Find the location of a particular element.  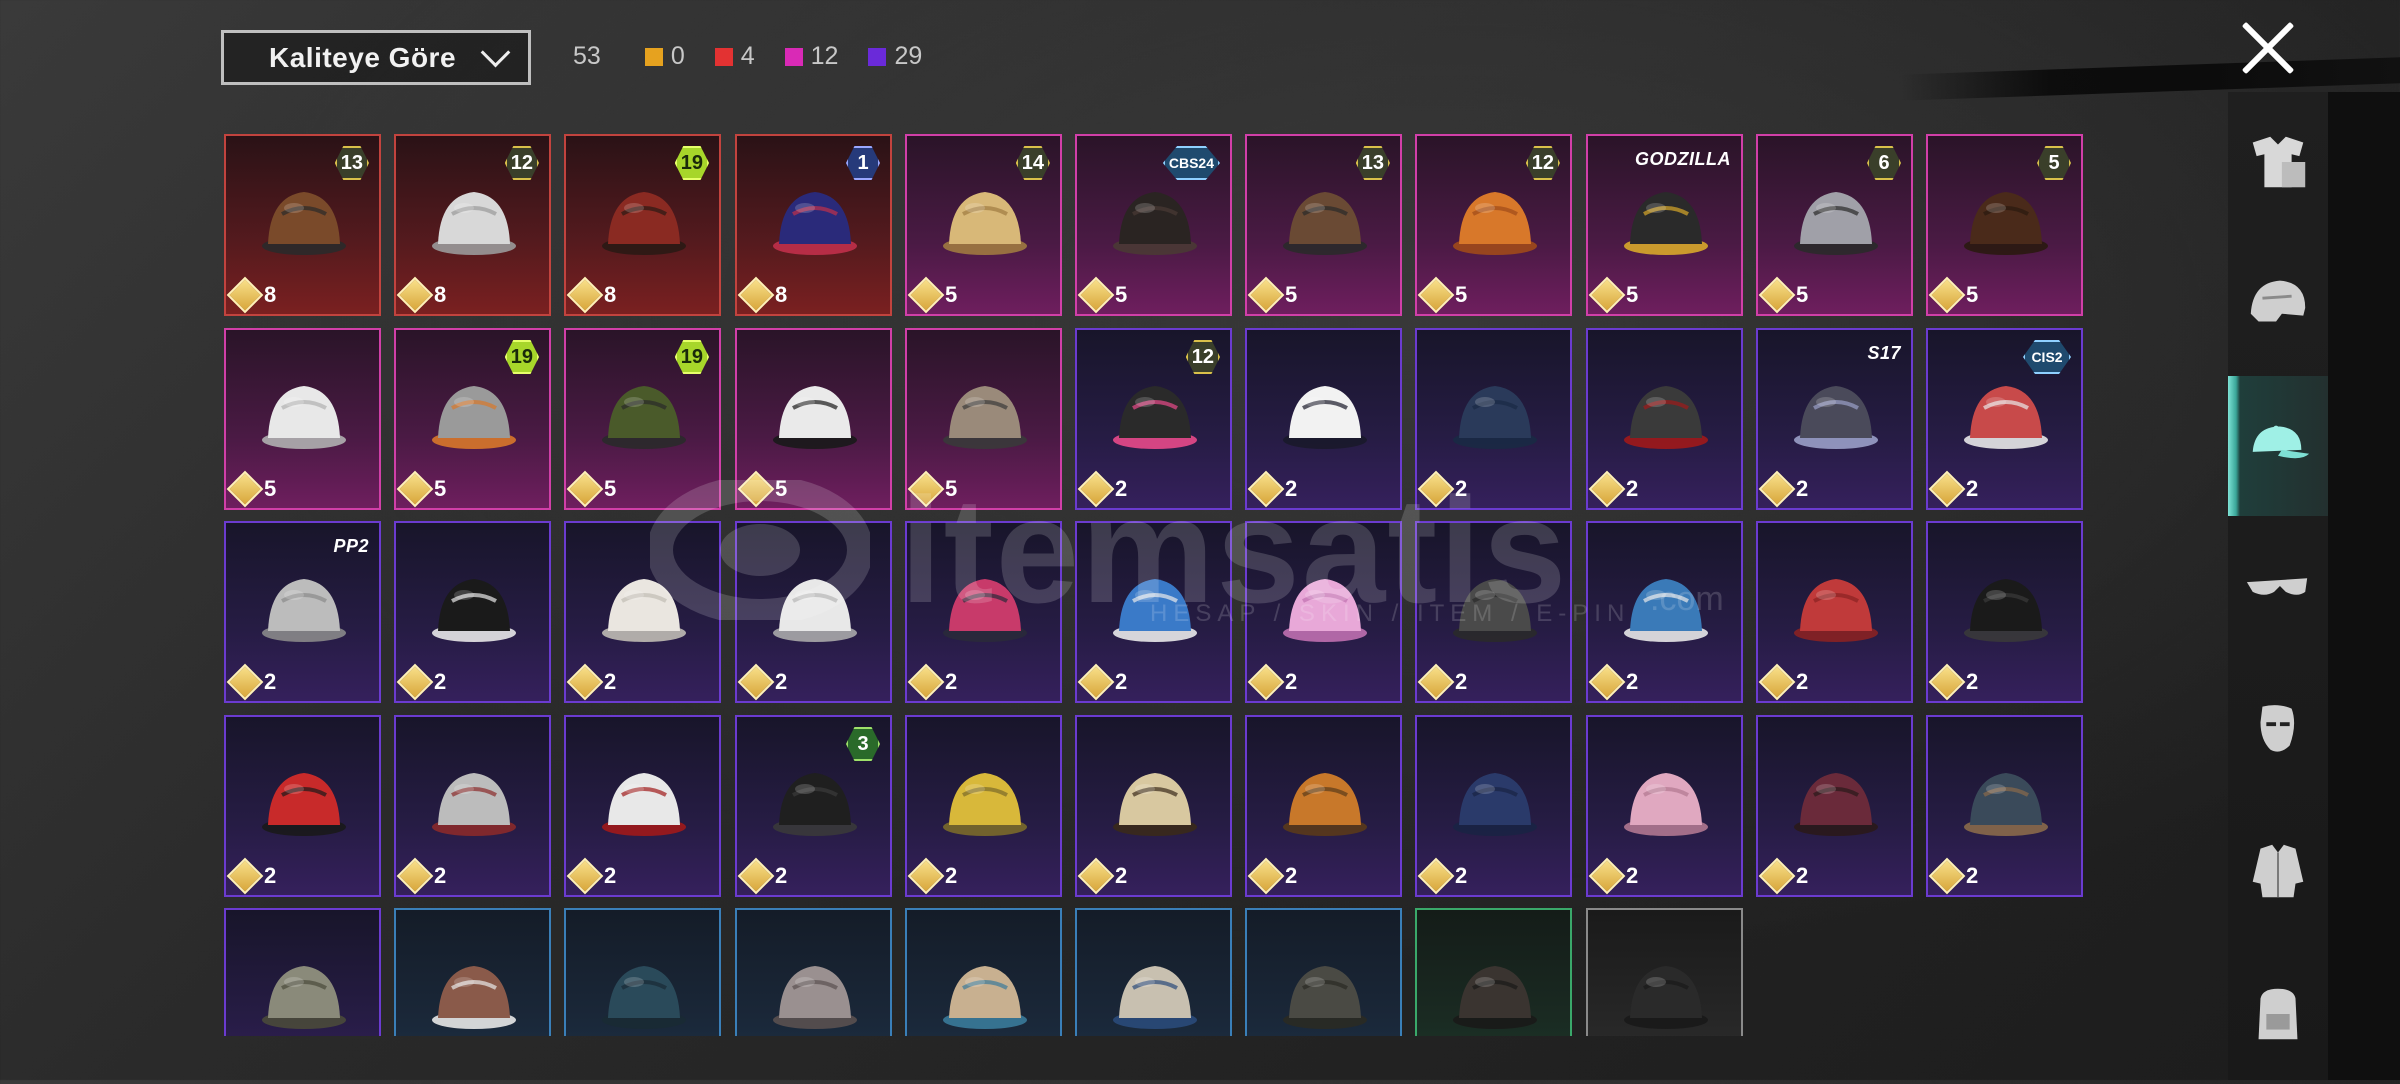

item-tile: CBS24 5 is located at coordinates (1153, 225).